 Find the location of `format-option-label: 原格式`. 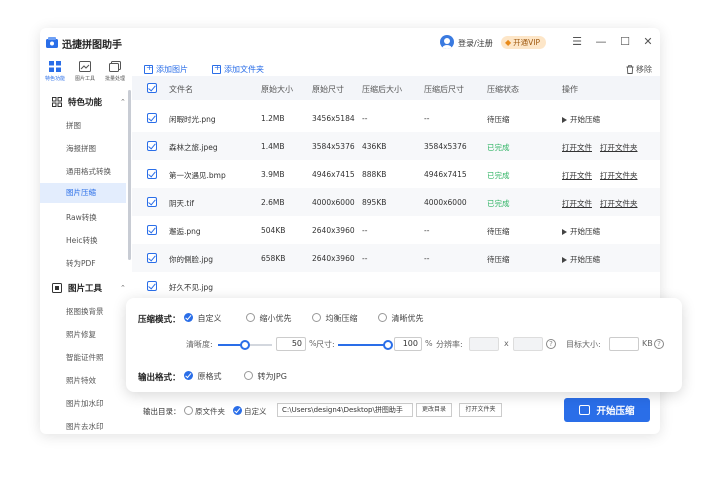

format-option-label: 原格式 is located at coordinates (209, 376).